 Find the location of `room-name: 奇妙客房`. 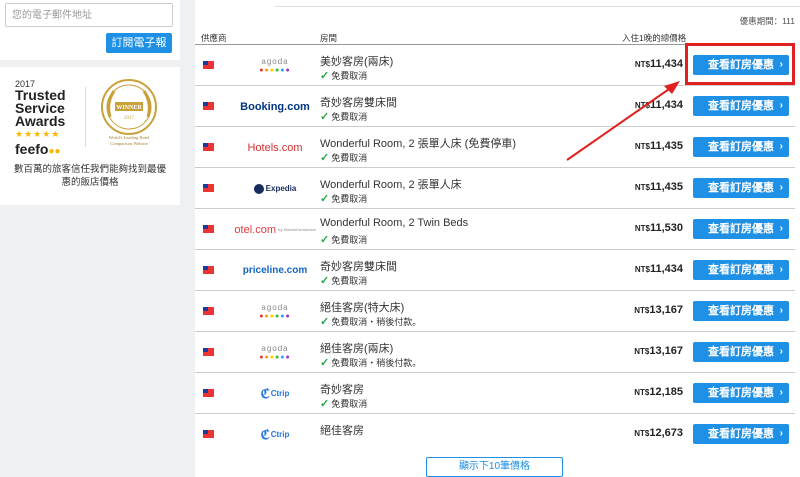

room-name: 奇妙客房 is located at coordinates (342, 390).